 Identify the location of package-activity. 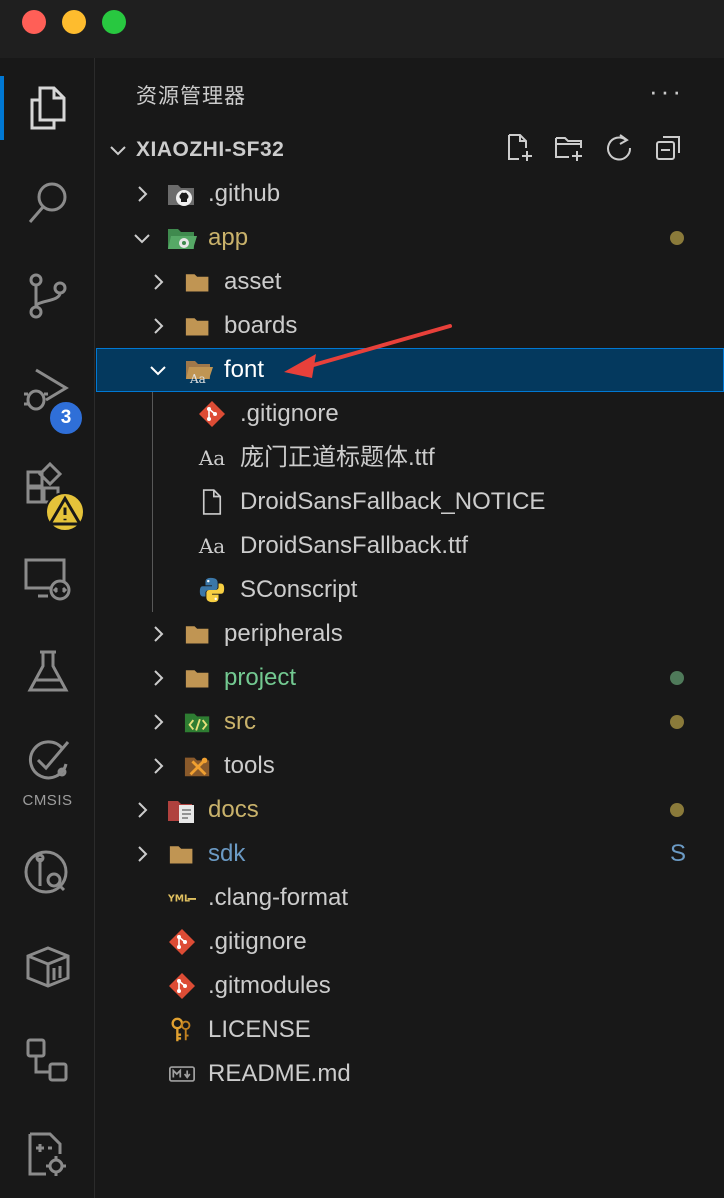
(47, 966).